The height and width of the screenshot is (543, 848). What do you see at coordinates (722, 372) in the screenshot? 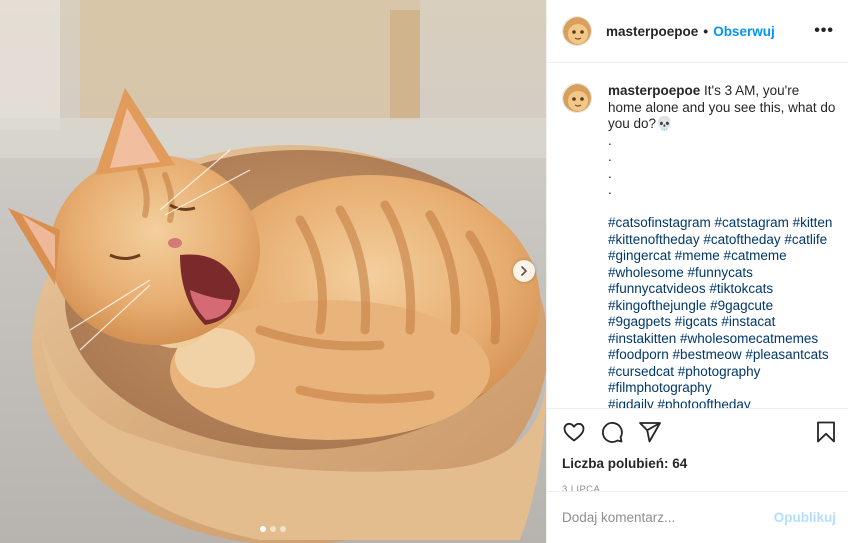
I see `hashtag-line: #cursedcat #photography` at bounding box center [722, 372].